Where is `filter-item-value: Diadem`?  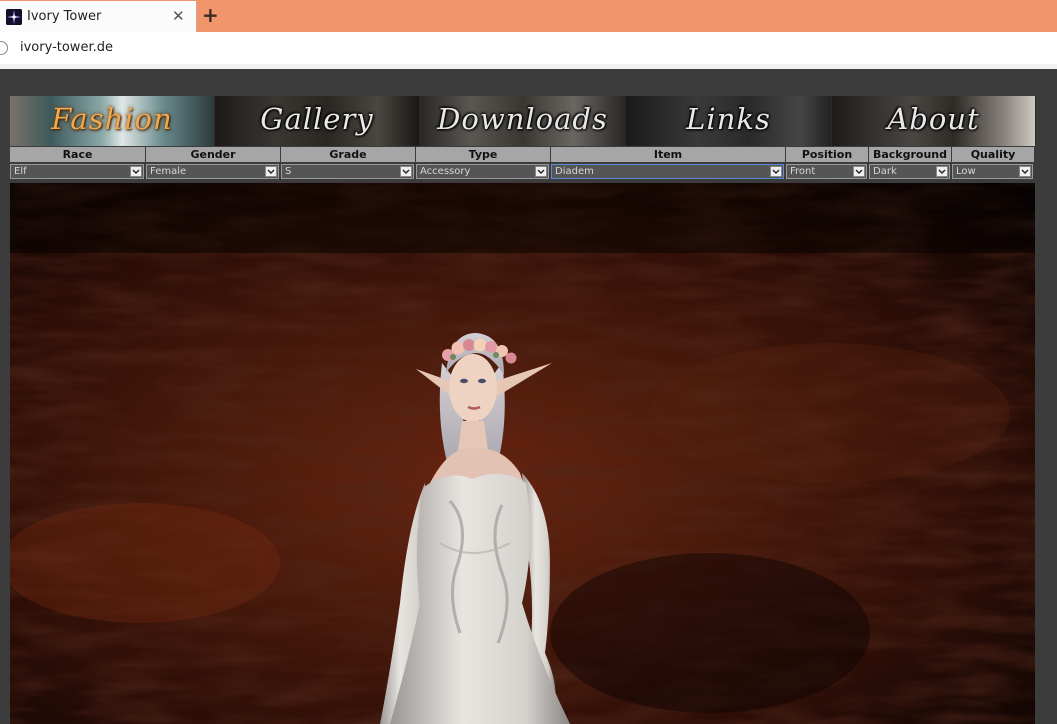 filter-item-value: Diadem is located at coordinates (574, 171).